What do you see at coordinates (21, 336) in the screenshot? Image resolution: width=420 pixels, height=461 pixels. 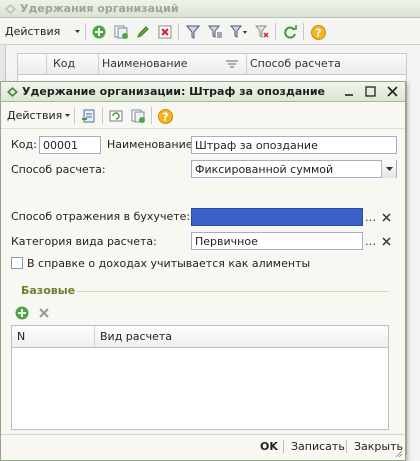 I see `base-col-n: N` at bounding box center [21, 336].